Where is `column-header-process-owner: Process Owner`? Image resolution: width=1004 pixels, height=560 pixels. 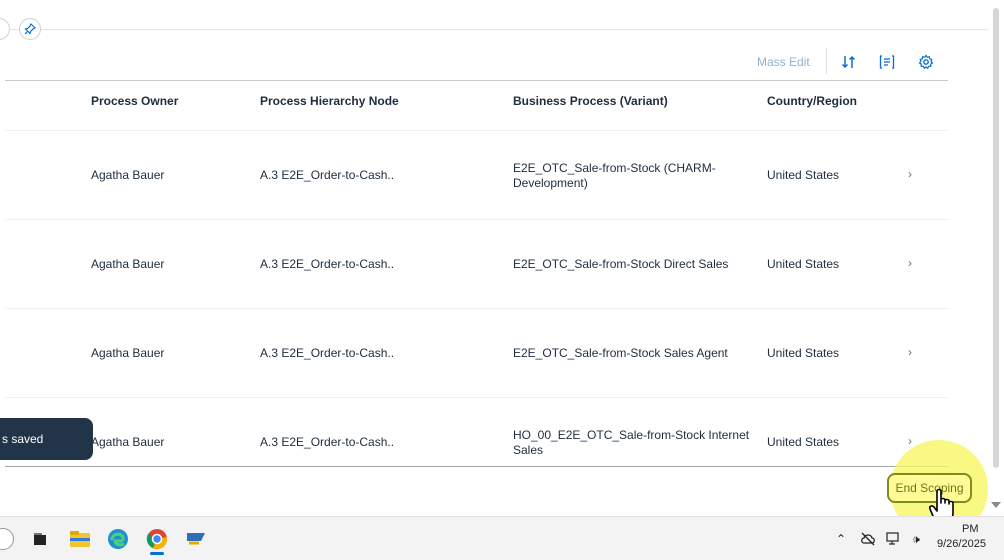 column-header-process-owner: Process Owner is located at coordinates (134, 101).